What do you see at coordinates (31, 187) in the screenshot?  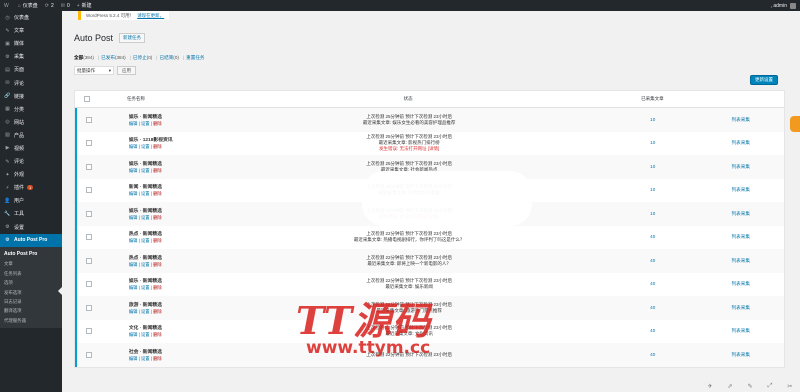 I see `menu-item: ⚡ 插件 1` at bounding box center [31, 187].